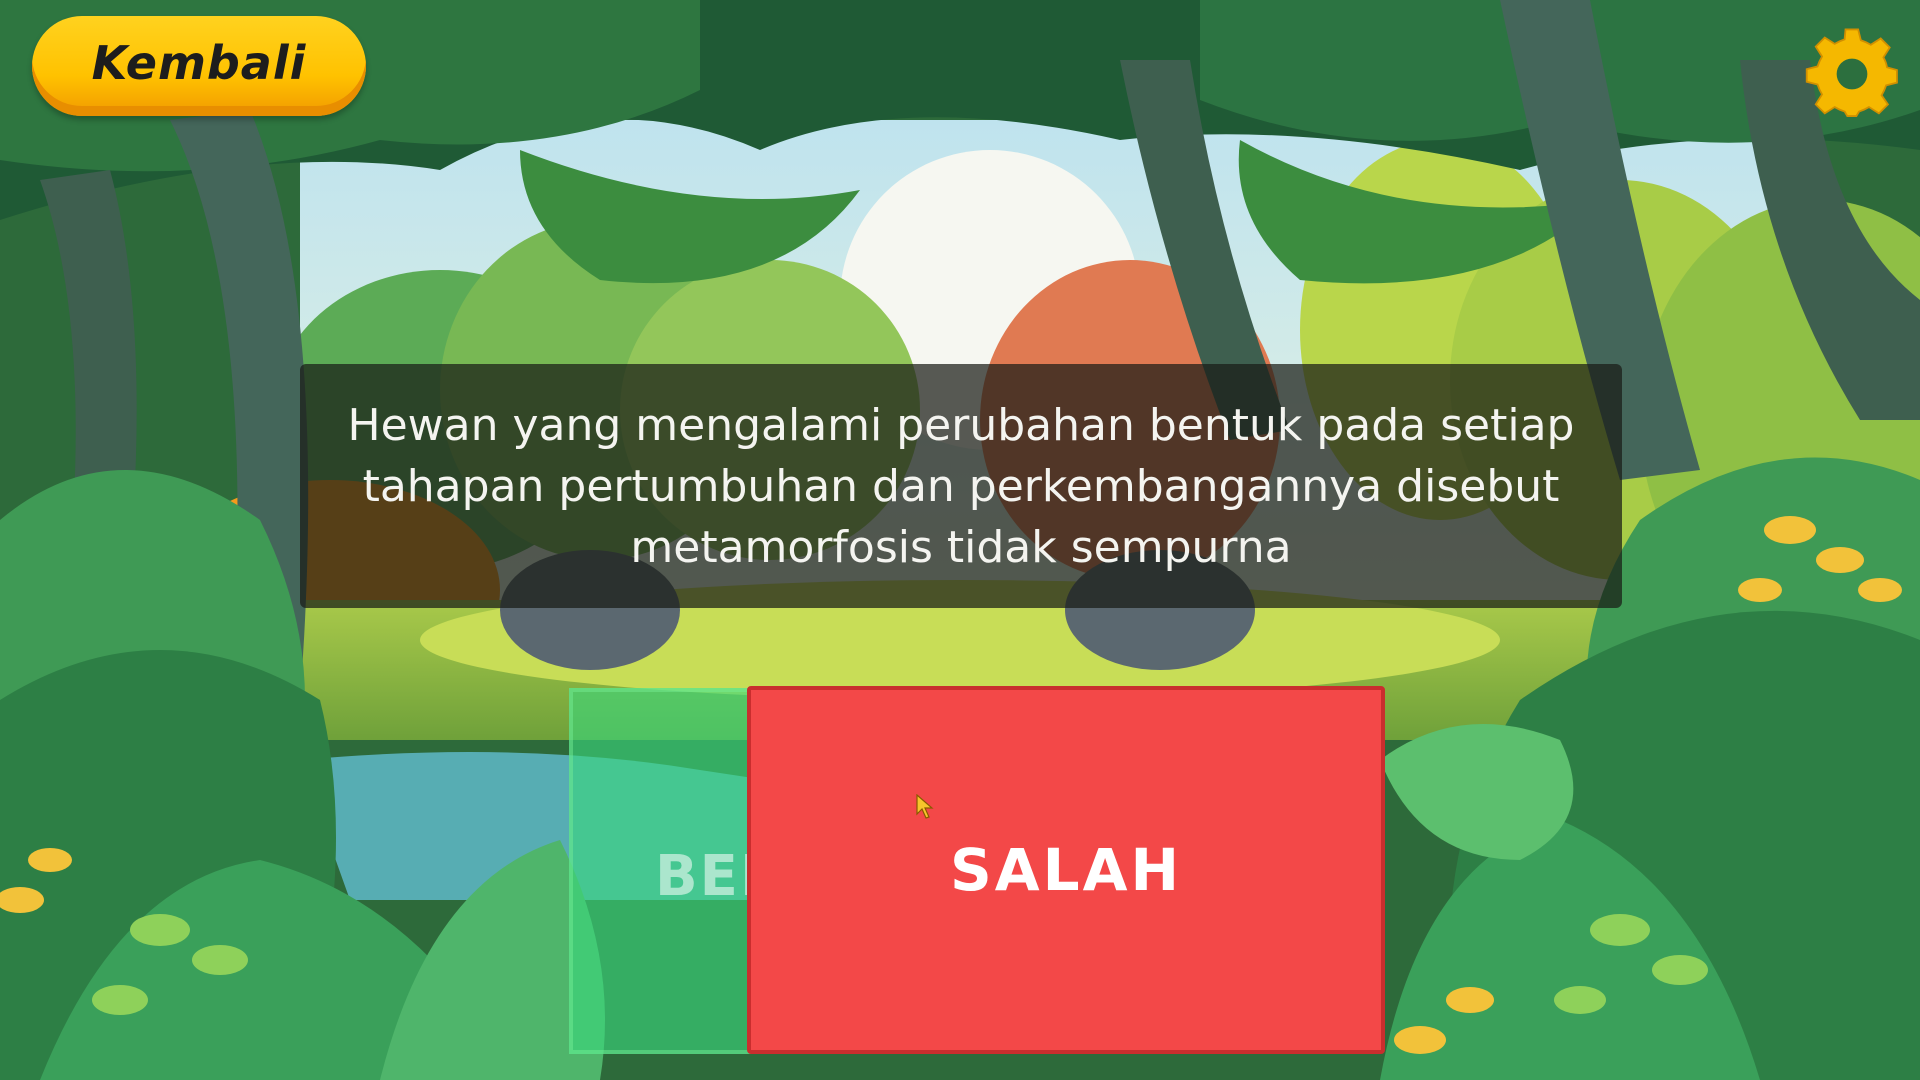 The image size is (1920, 1080). Describe the element at coordinates (1852, 74) in the screenshot. I see `gear-icon` at that location.